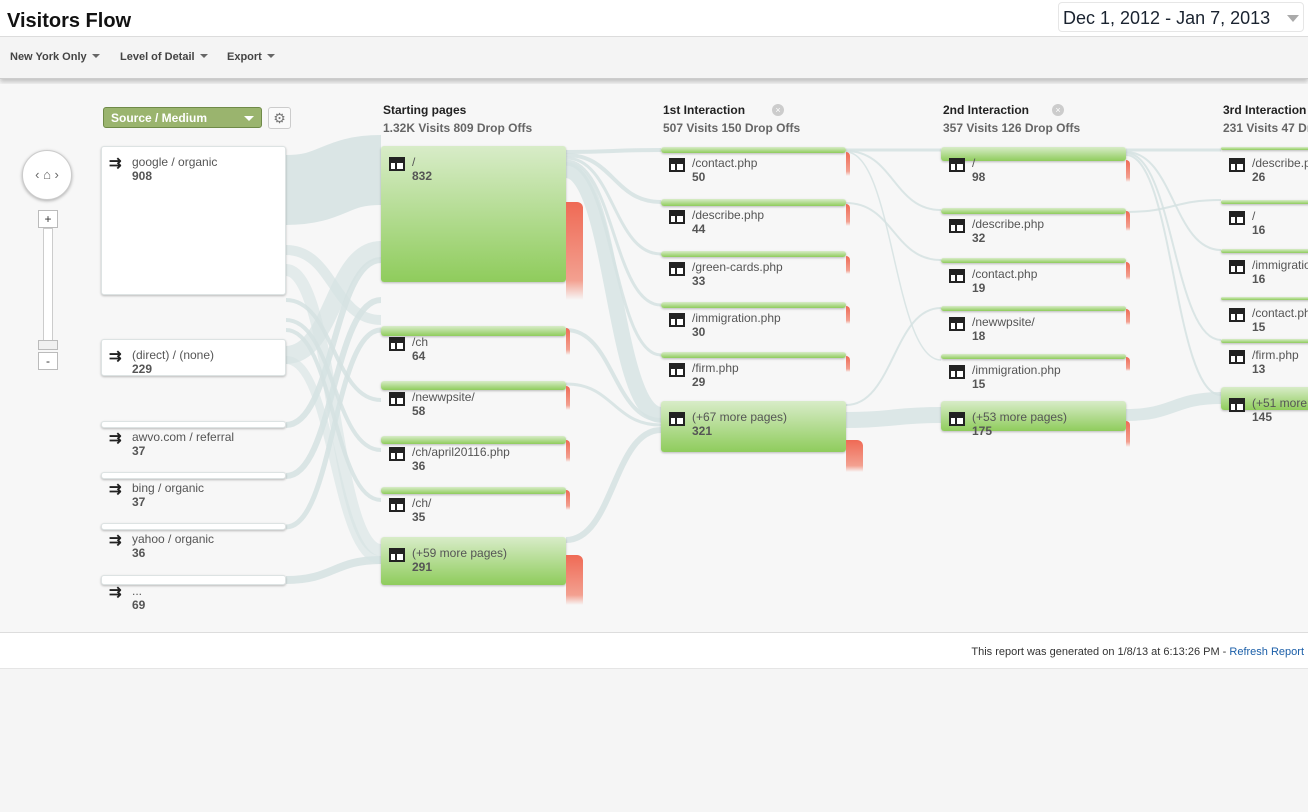  Describe the element at coordinates (193, 543) in the screenshot. I see `source-node: ⇉ yahoo / organic 36` at that location.